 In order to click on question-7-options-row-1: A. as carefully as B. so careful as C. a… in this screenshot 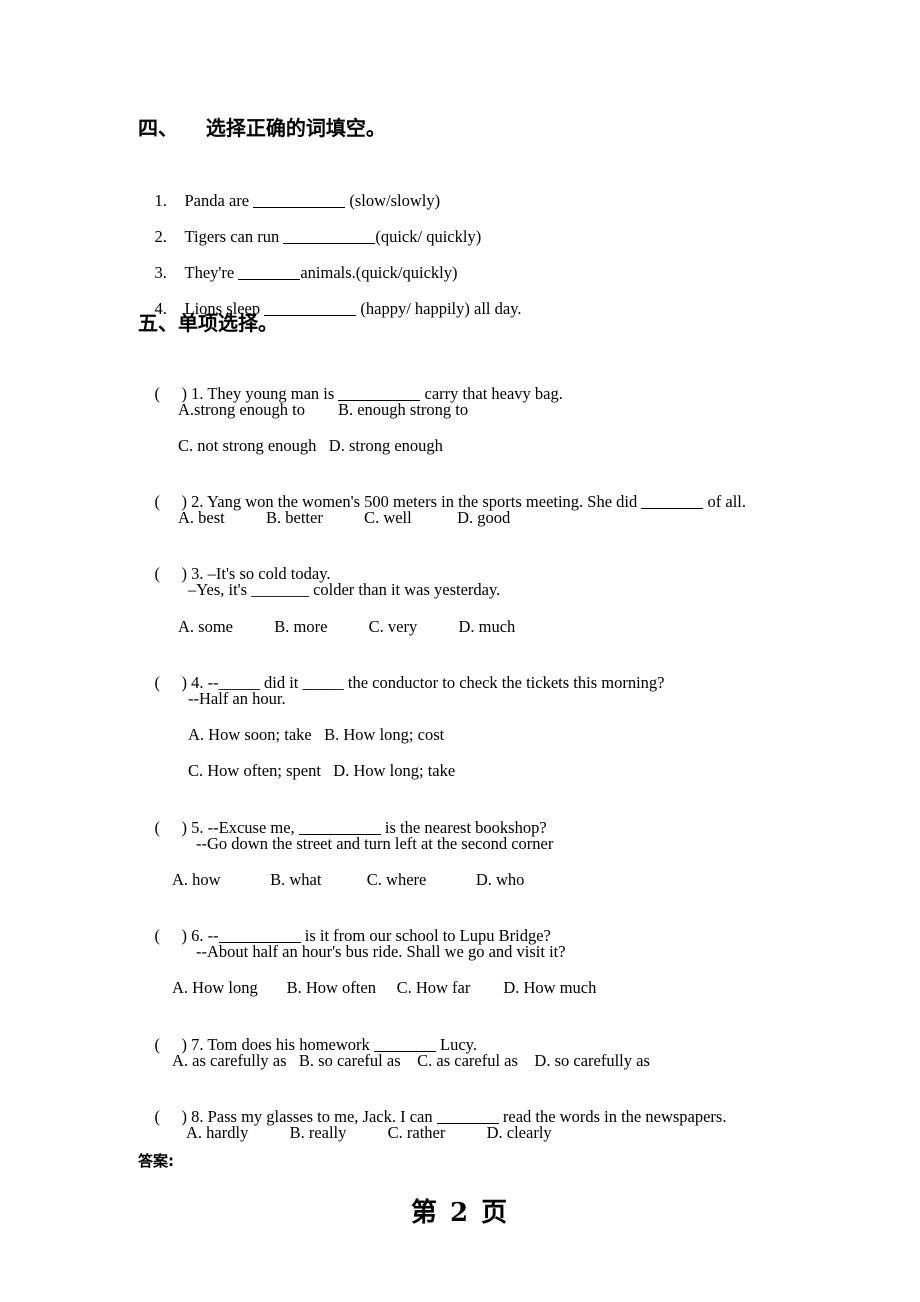, I will do `click(411, 1061)`.